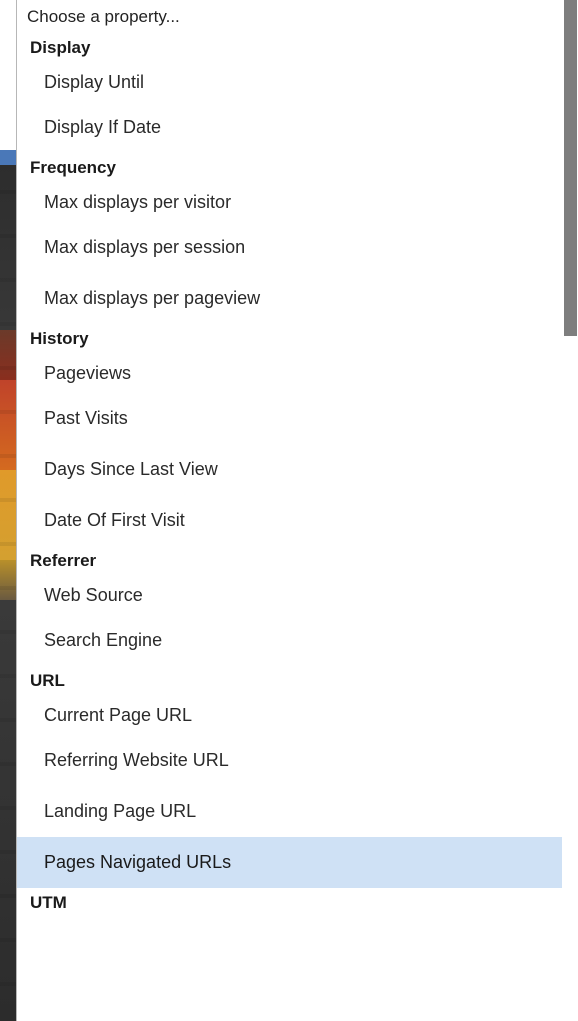 Image resolution: width=578 pixels, height=1021 pixels. Describe the element at coordinates (63, 560) in the screenshot. I see `group-label-referrer: Referrer` at that location.